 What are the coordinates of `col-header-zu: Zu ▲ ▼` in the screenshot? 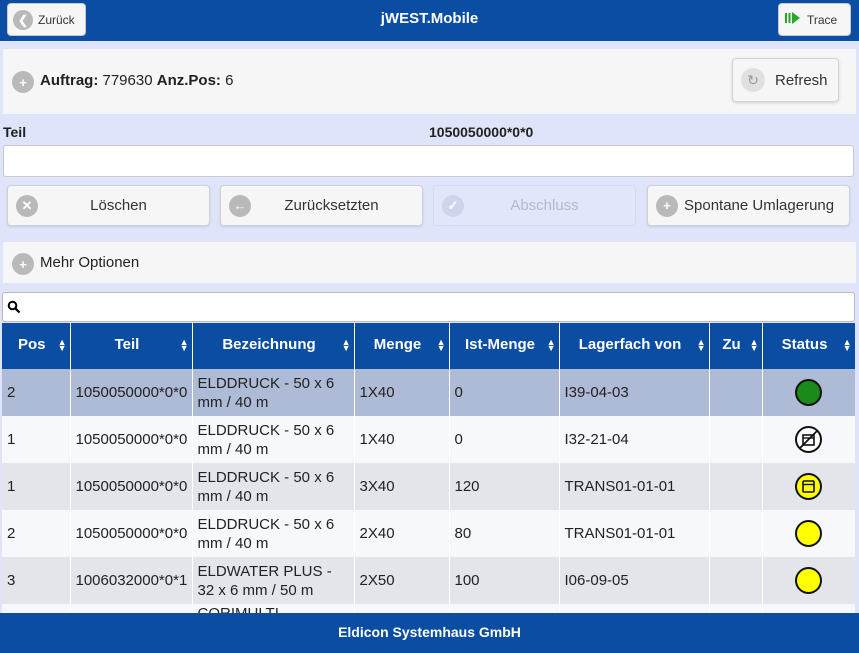 It's located at (736, 346).